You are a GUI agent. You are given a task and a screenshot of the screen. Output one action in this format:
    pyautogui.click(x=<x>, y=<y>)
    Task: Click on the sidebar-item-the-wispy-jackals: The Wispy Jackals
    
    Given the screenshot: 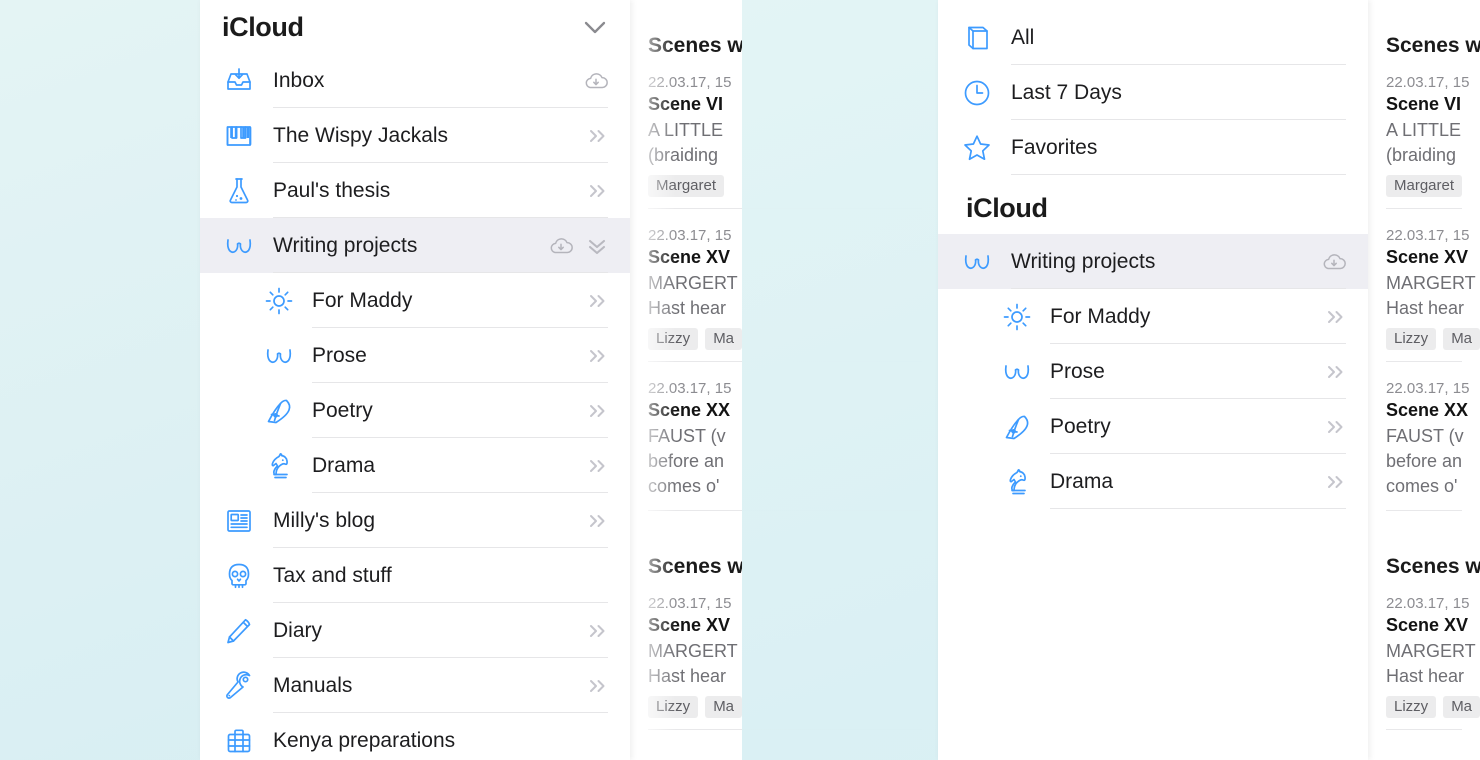 What is the action you would take?
    pyautogui.click(x=415, y=135)
    